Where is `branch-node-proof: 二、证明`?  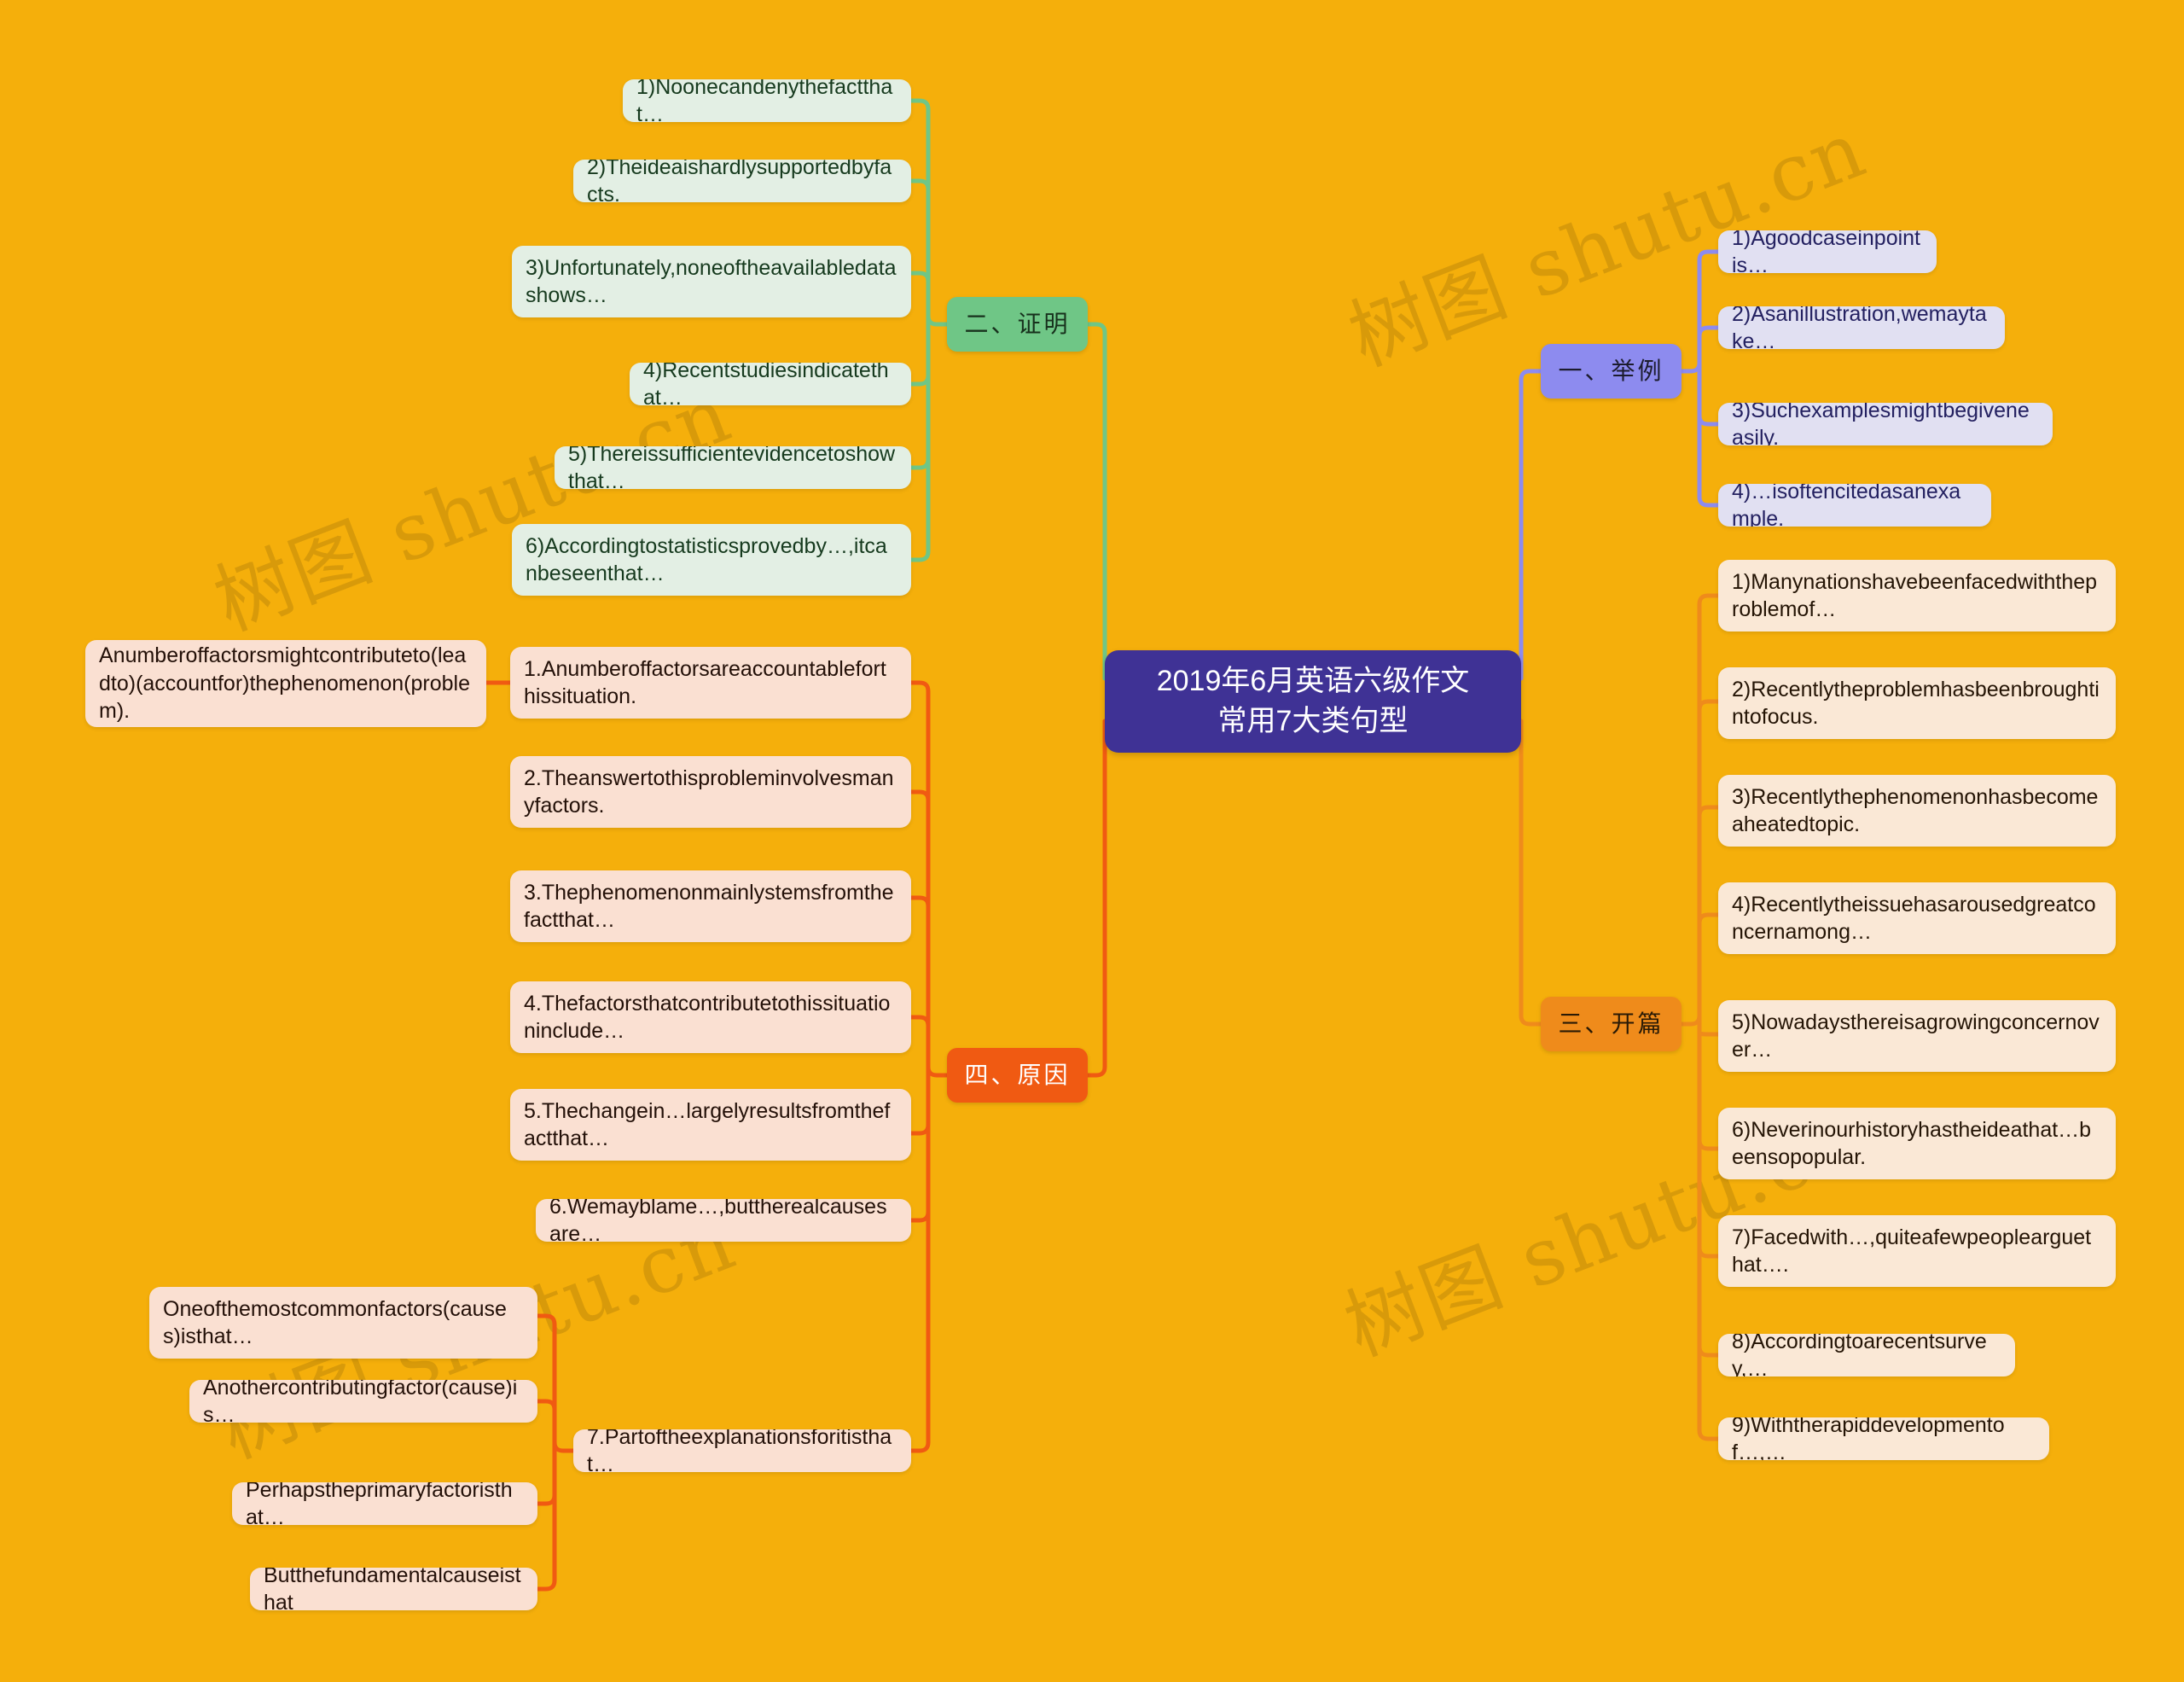
branch-node-proof: 二、证明 is located at coordinates (1017, 324).